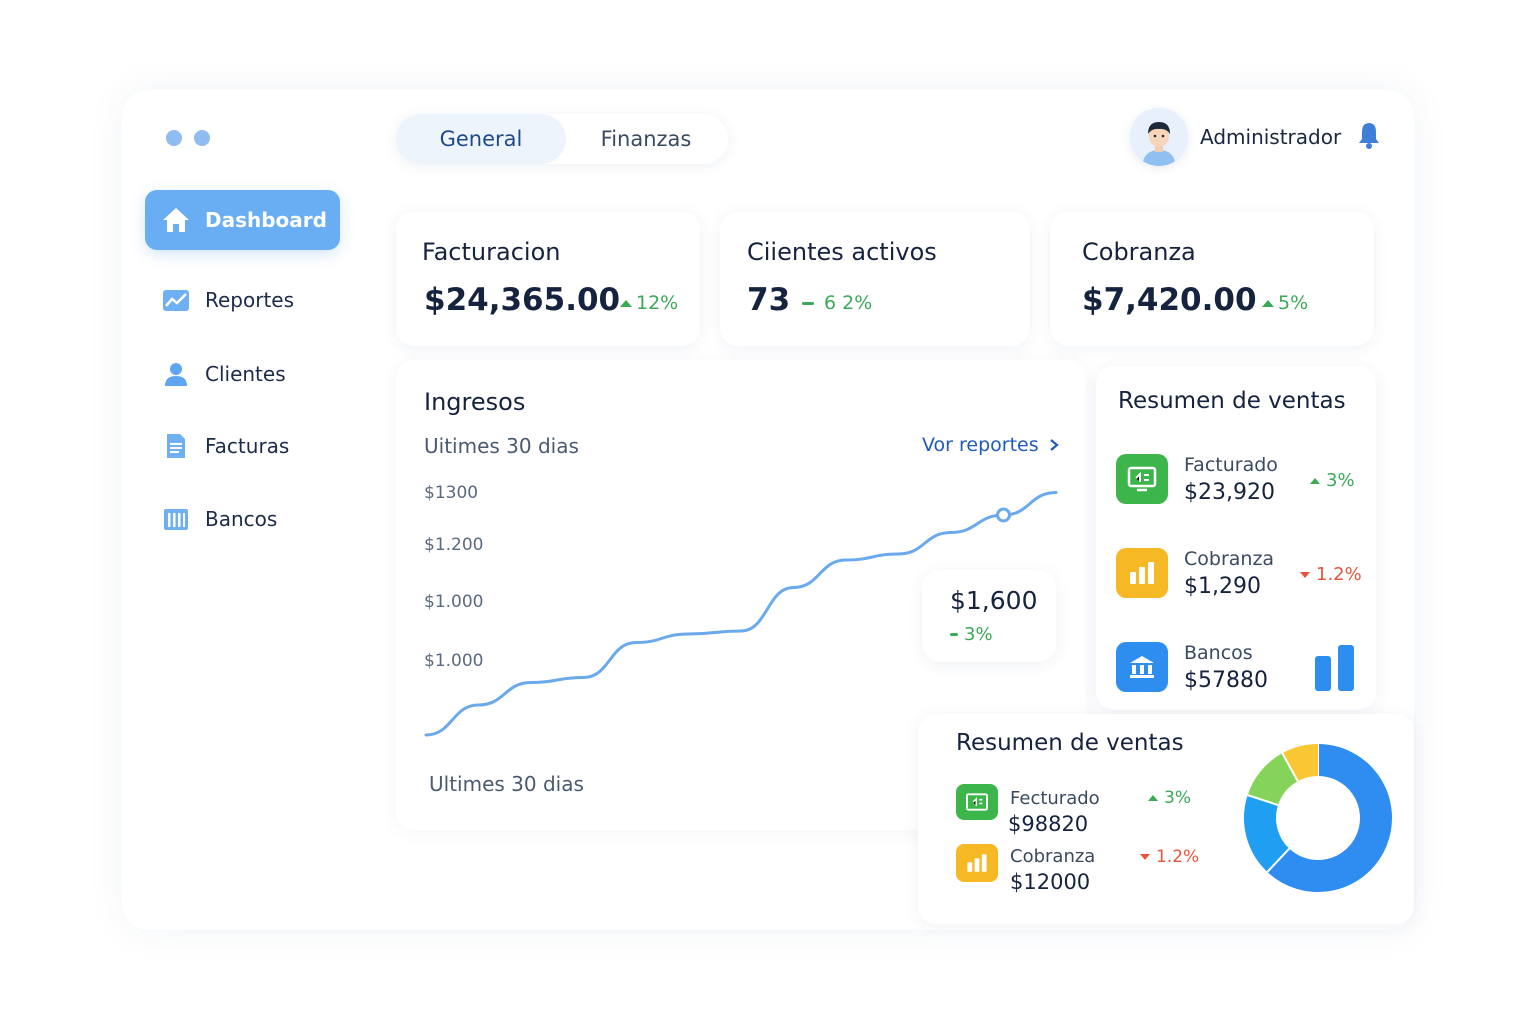  I want to click on summary-value: $12000, so click(1050, 882).